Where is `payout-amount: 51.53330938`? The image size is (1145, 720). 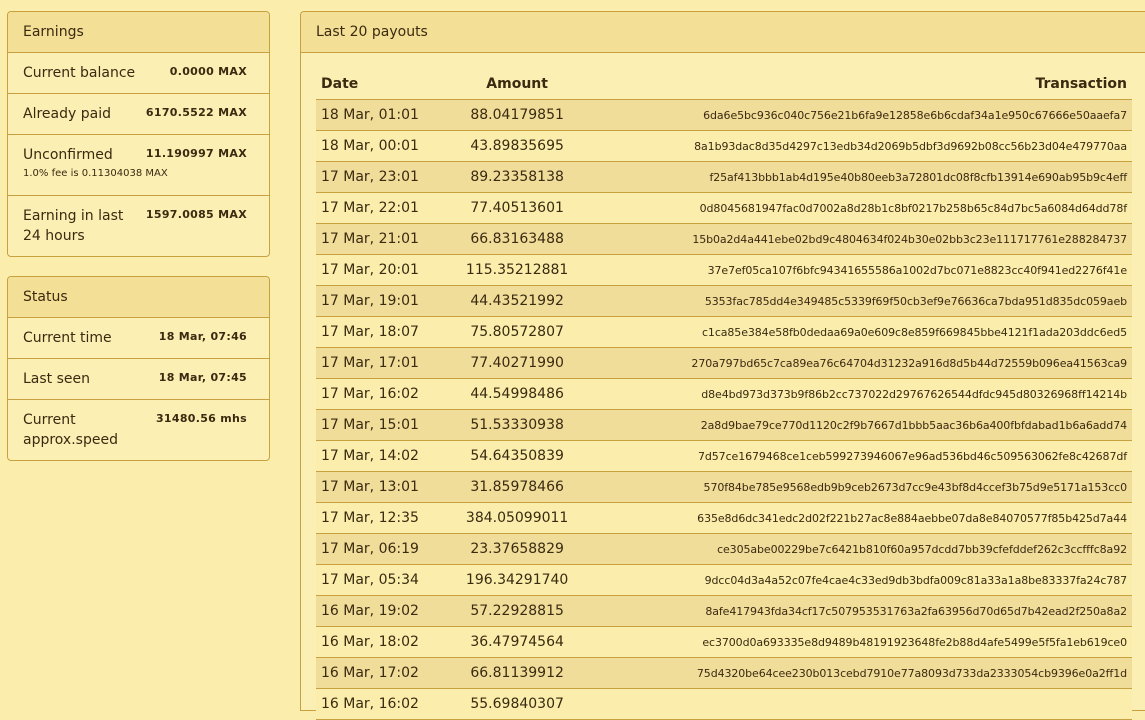 payout-amount: 51.53330938 is located at coordinates (517, 425).